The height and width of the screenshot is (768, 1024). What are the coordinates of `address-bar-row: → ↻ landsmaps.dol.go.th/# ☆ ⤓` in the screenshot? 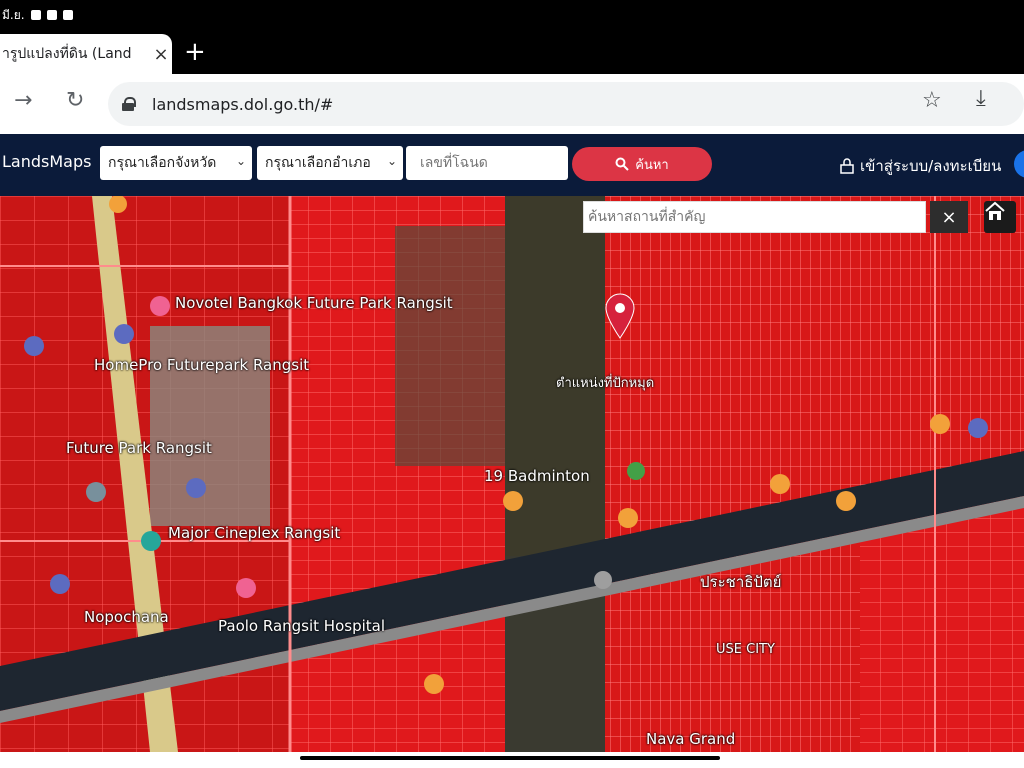 It's located at (512, 104).